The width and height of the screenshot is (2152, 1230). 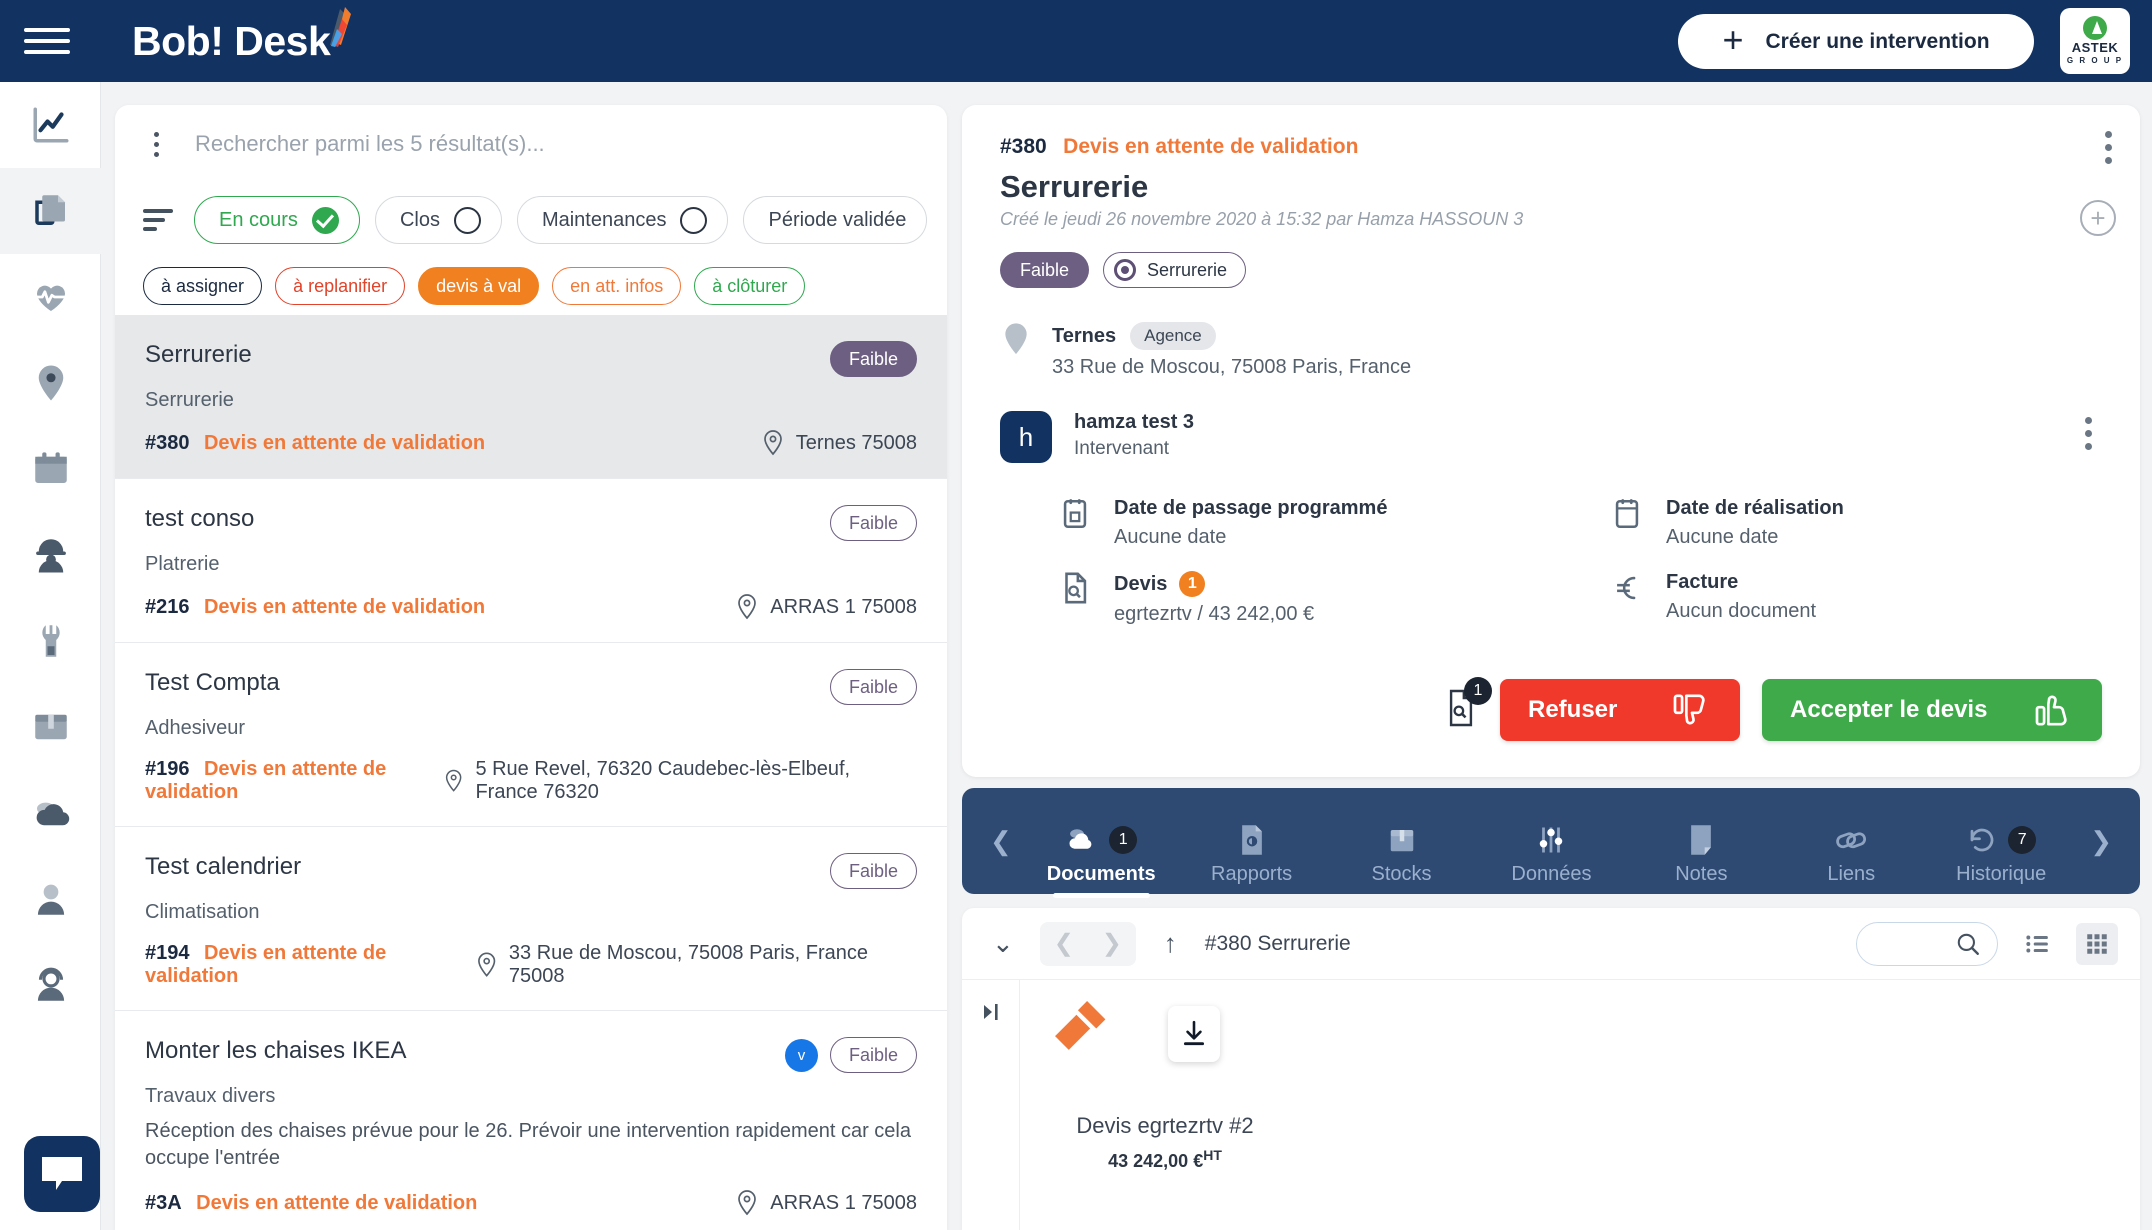 What do you see at coordinates (50, 469) in the screenshot?
I see `sidebar-item-calendar` at bounding box center [50, 469].